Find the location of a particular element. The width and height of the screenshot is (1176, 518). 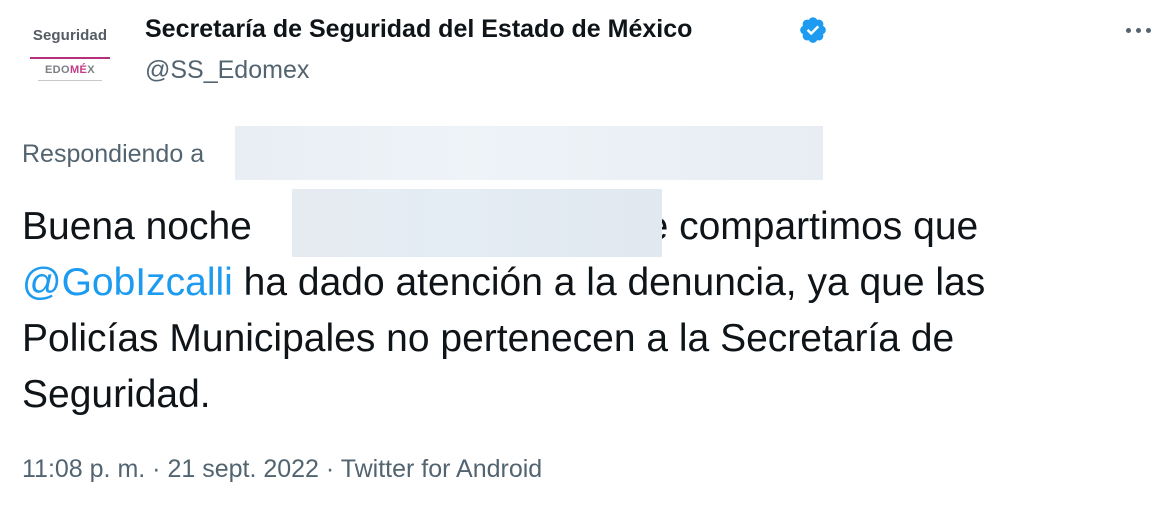

replying-to-label: Respondiendo a is located at coordinates (113, 154).